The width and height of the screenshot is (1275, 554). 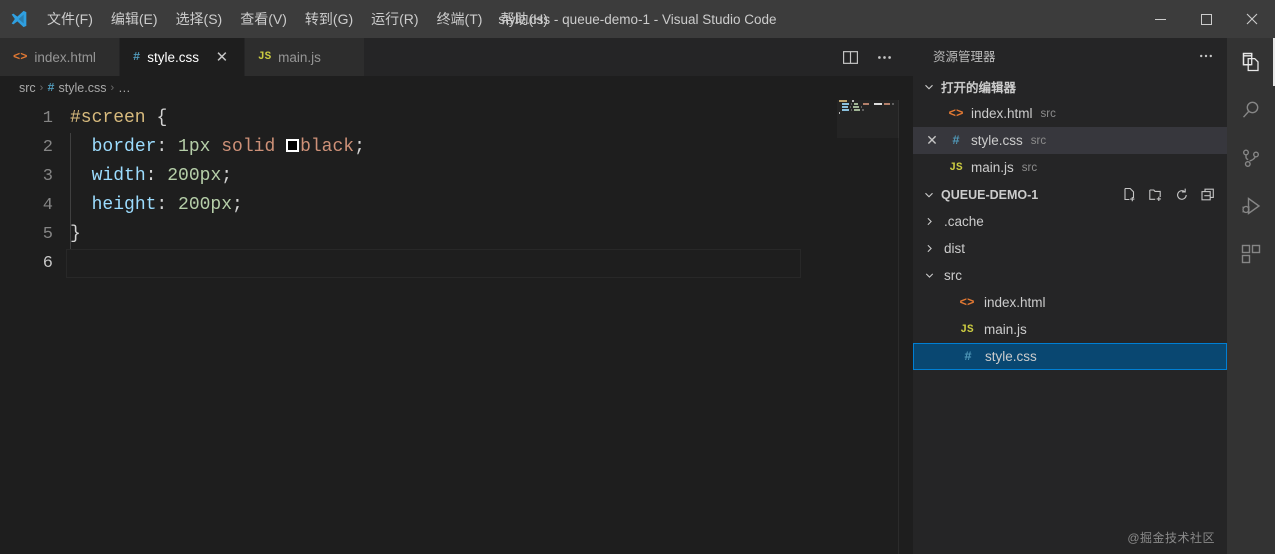 What do you see at coordinates (1015, 302) in the screenshot?
I see `tree-item-label: index.html` at bounding box center [1015, 302].